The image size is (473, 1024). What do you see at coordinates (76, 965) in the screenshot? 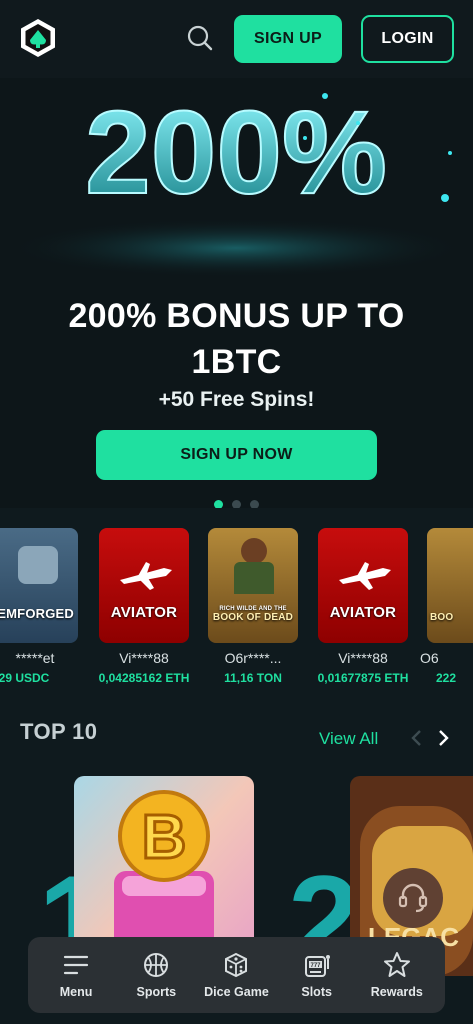
I see `menu-icon` at bounding box center [76, 965].